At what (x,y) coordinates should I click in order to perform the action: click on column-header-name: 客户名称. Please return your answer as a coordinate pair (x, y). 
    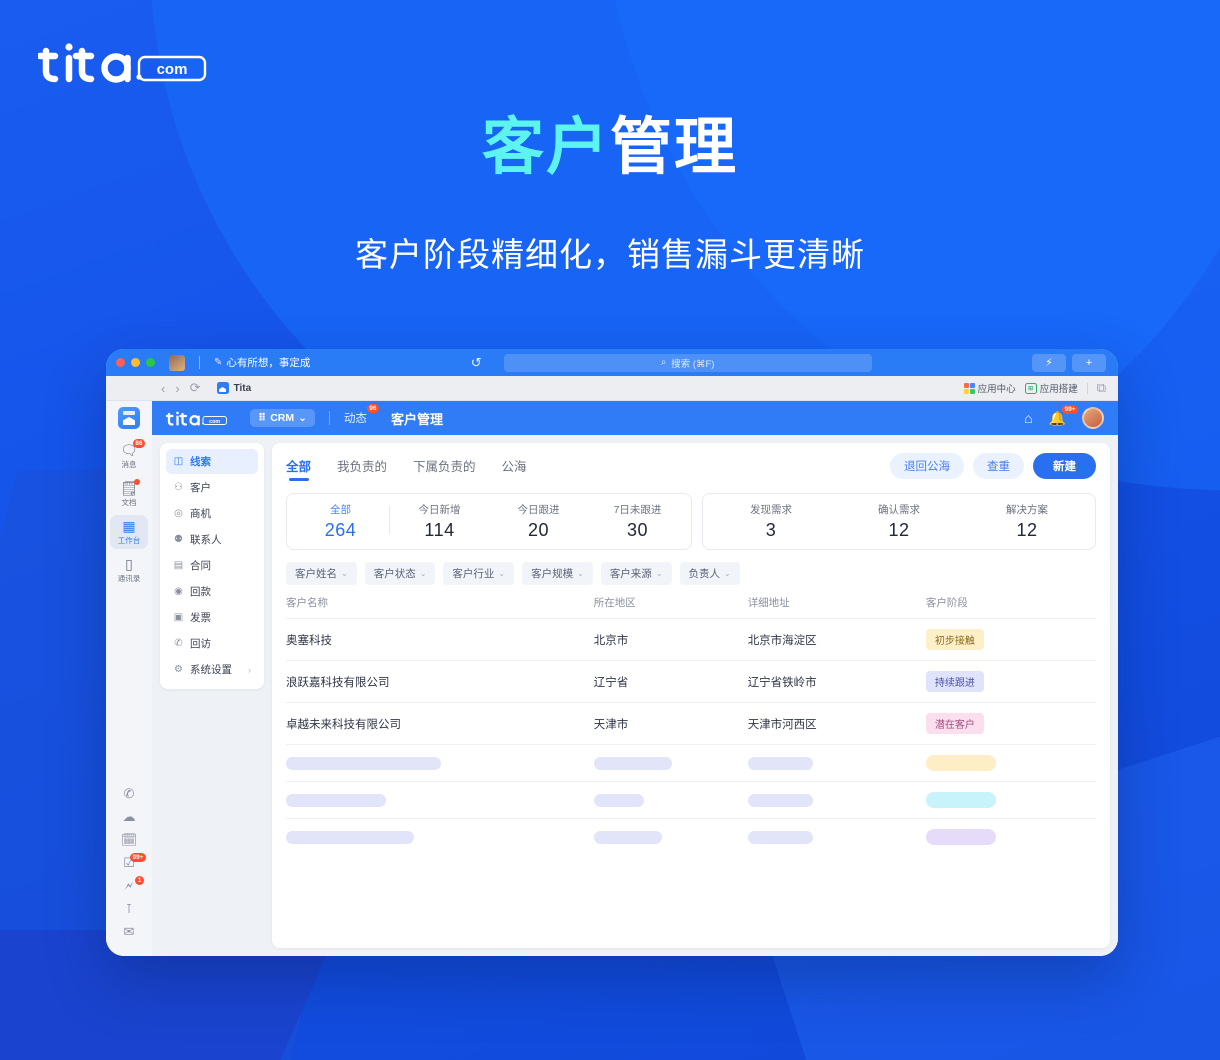
    Looking at the image, I should click on (440, 607).